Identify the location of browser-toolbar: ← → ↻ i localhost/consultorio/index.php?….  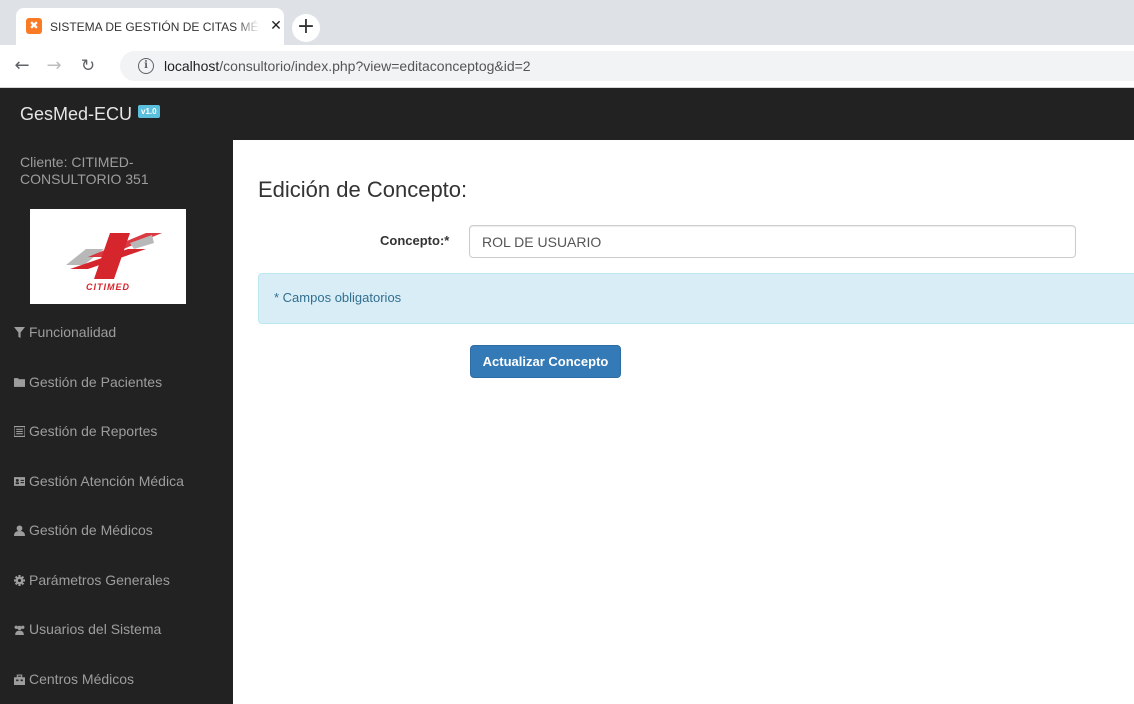
(567, 66).